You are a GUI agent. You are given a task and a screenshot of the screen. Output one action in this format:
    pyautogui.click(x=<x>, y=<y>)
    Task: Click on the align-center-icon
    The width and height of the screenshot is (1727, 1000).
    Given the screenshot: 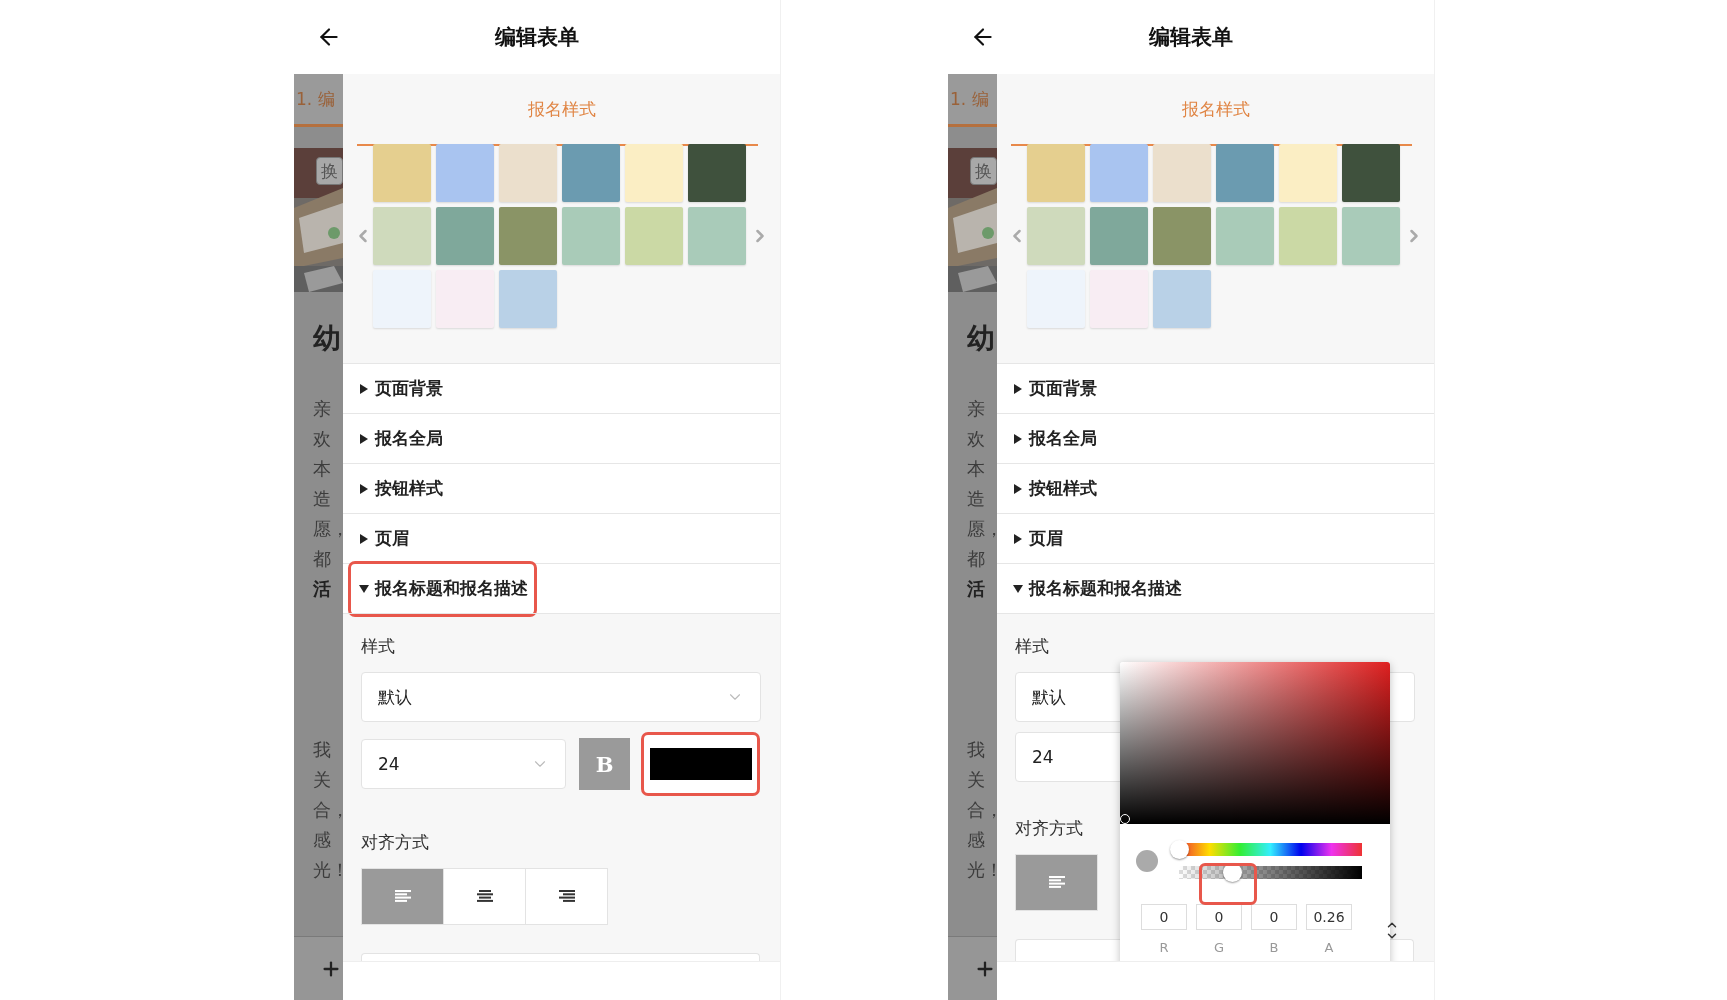 What is the action you would take?
    pyautogui.click(x=484, y=896)
    